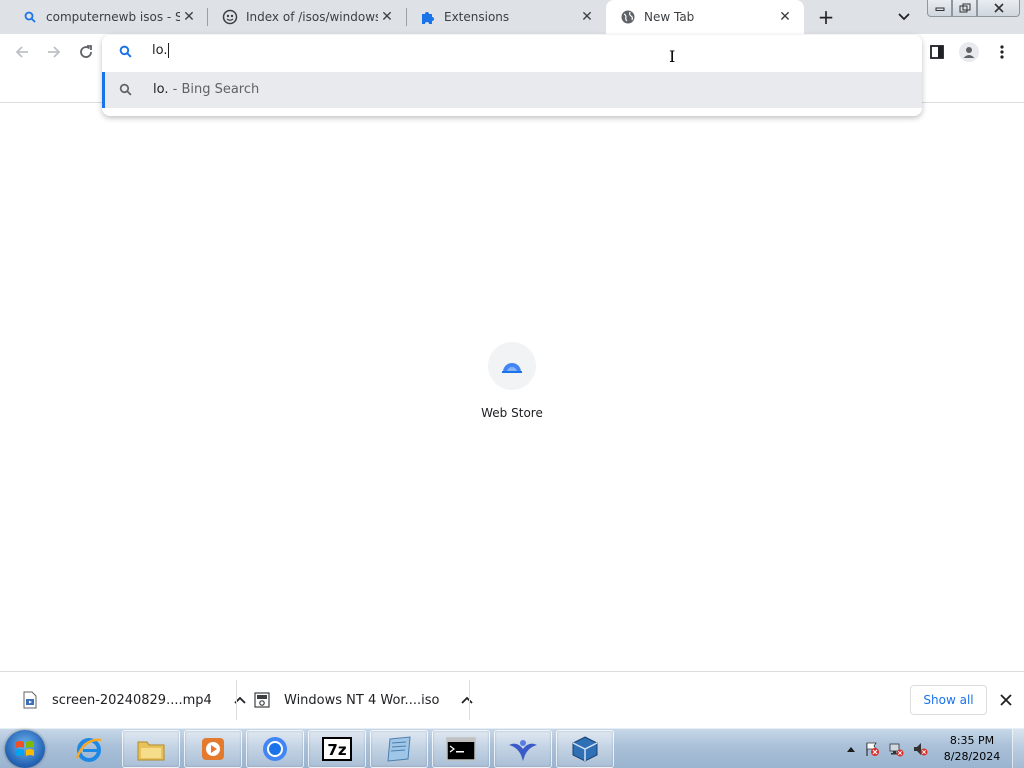 This screenshot has height=768, width=1024. I want to click on arrow-right-icon, so click(54, 52).